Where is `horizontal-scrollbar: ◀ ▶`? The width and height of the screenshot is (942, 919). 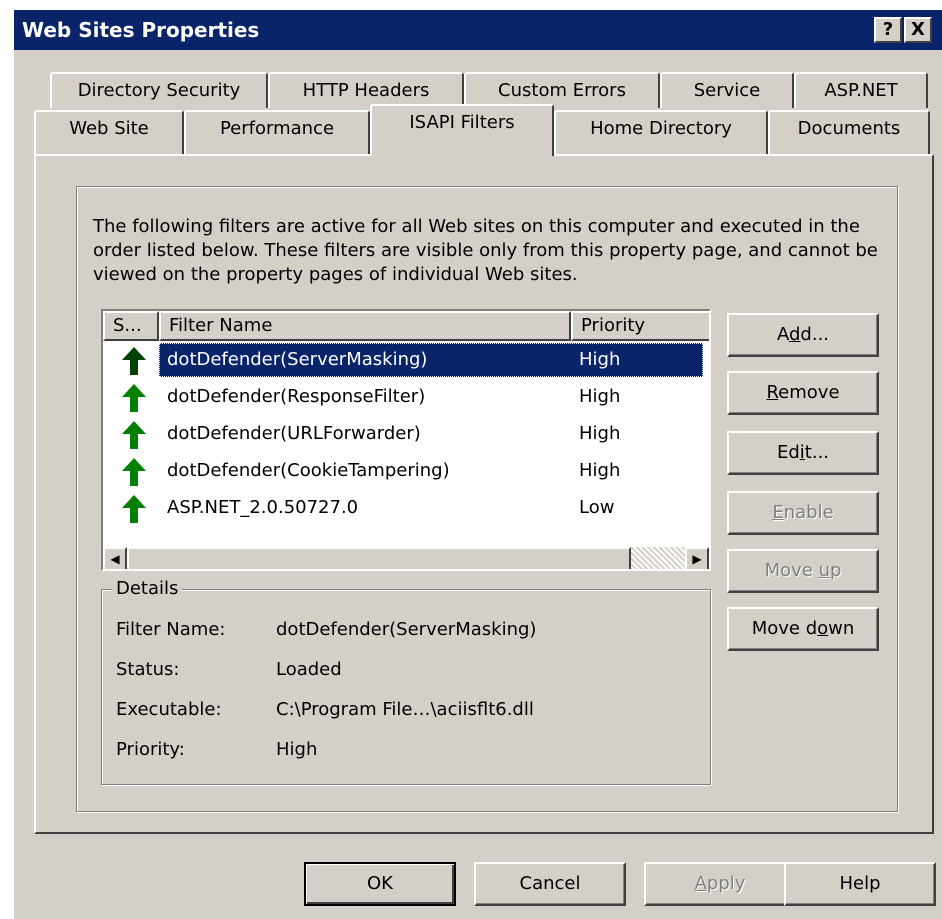 horizontal-scrollbar: ◀ ▶ is located at coordinates (406, 558).